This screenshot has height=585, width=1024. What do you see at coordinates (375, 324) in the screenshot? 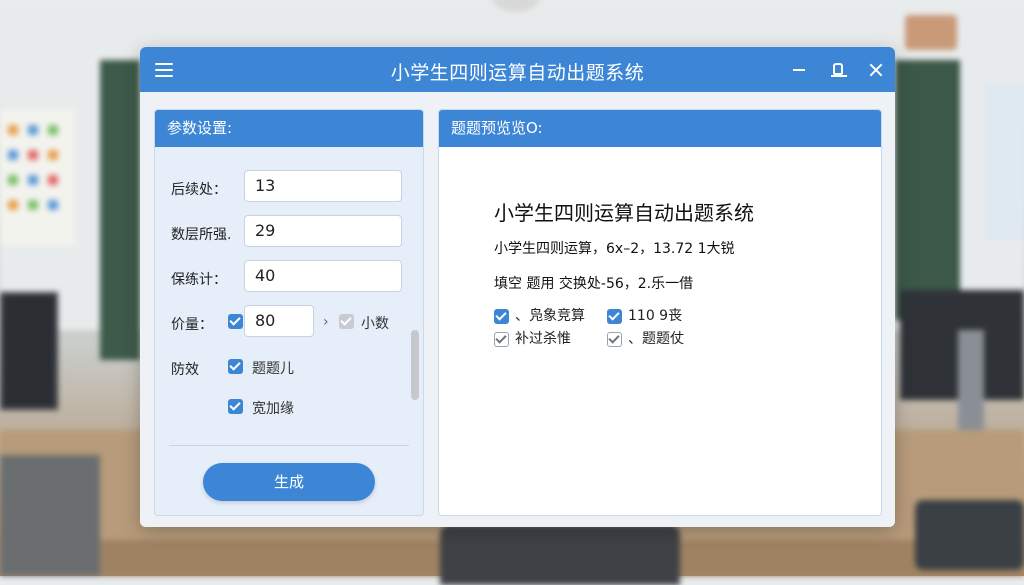
I see `decimal-label: 小数` at bounding box center [375, 324].